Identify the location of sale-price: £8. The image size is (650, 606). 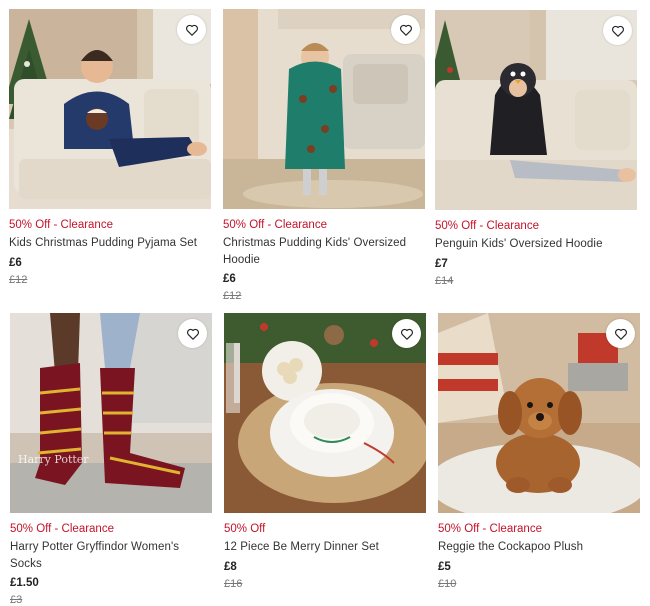
(230, 566).